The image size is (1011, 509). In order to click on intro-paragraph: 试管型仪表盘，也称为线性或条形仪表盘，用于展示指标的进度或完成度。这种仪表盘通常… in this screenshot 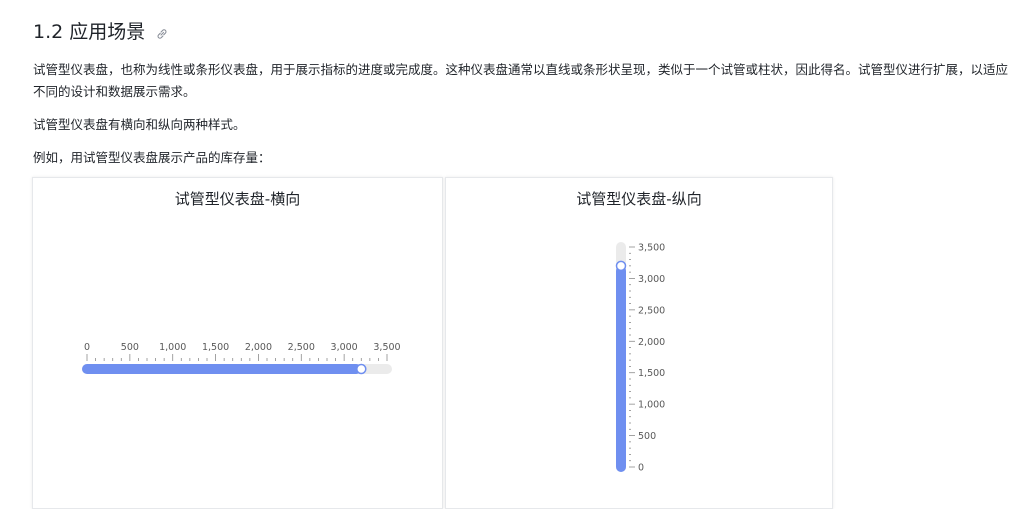, I will do `click(521, 80)`.